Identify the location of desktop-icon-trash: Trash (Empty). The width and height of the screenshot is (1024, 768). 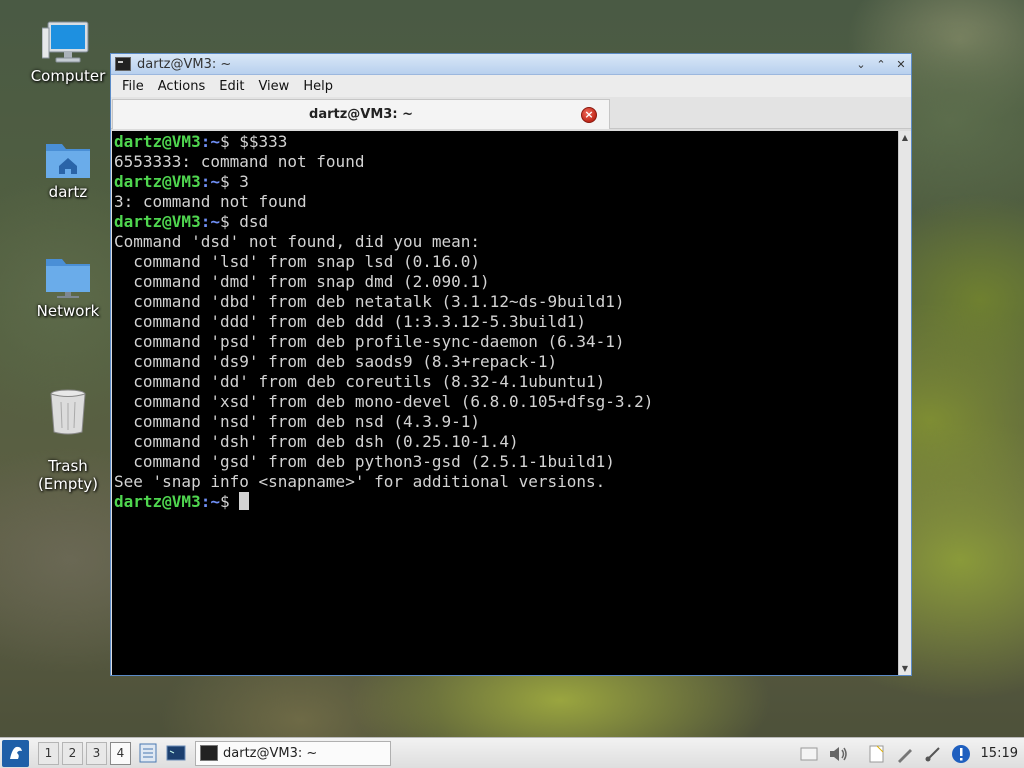
(68, 431).